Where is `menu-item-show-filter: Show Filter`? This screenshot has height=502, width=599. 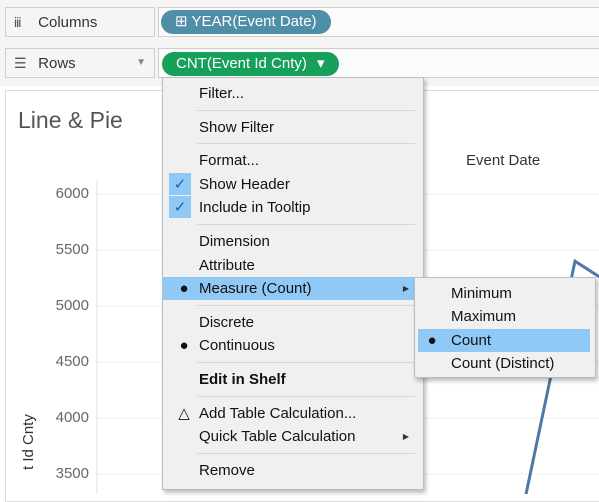 menu-item-show-filter: Show Filter is located at coordinates (293, 127).